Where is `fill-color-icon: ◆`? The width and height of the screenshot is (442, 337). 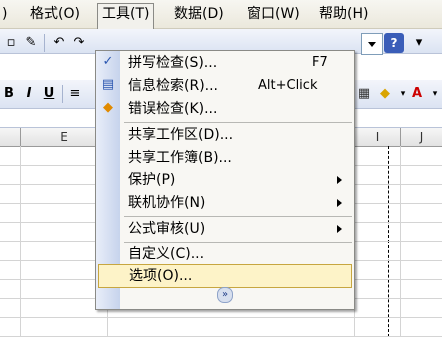 fill-color-icon: ◆ is located at coordinates (385, 94).